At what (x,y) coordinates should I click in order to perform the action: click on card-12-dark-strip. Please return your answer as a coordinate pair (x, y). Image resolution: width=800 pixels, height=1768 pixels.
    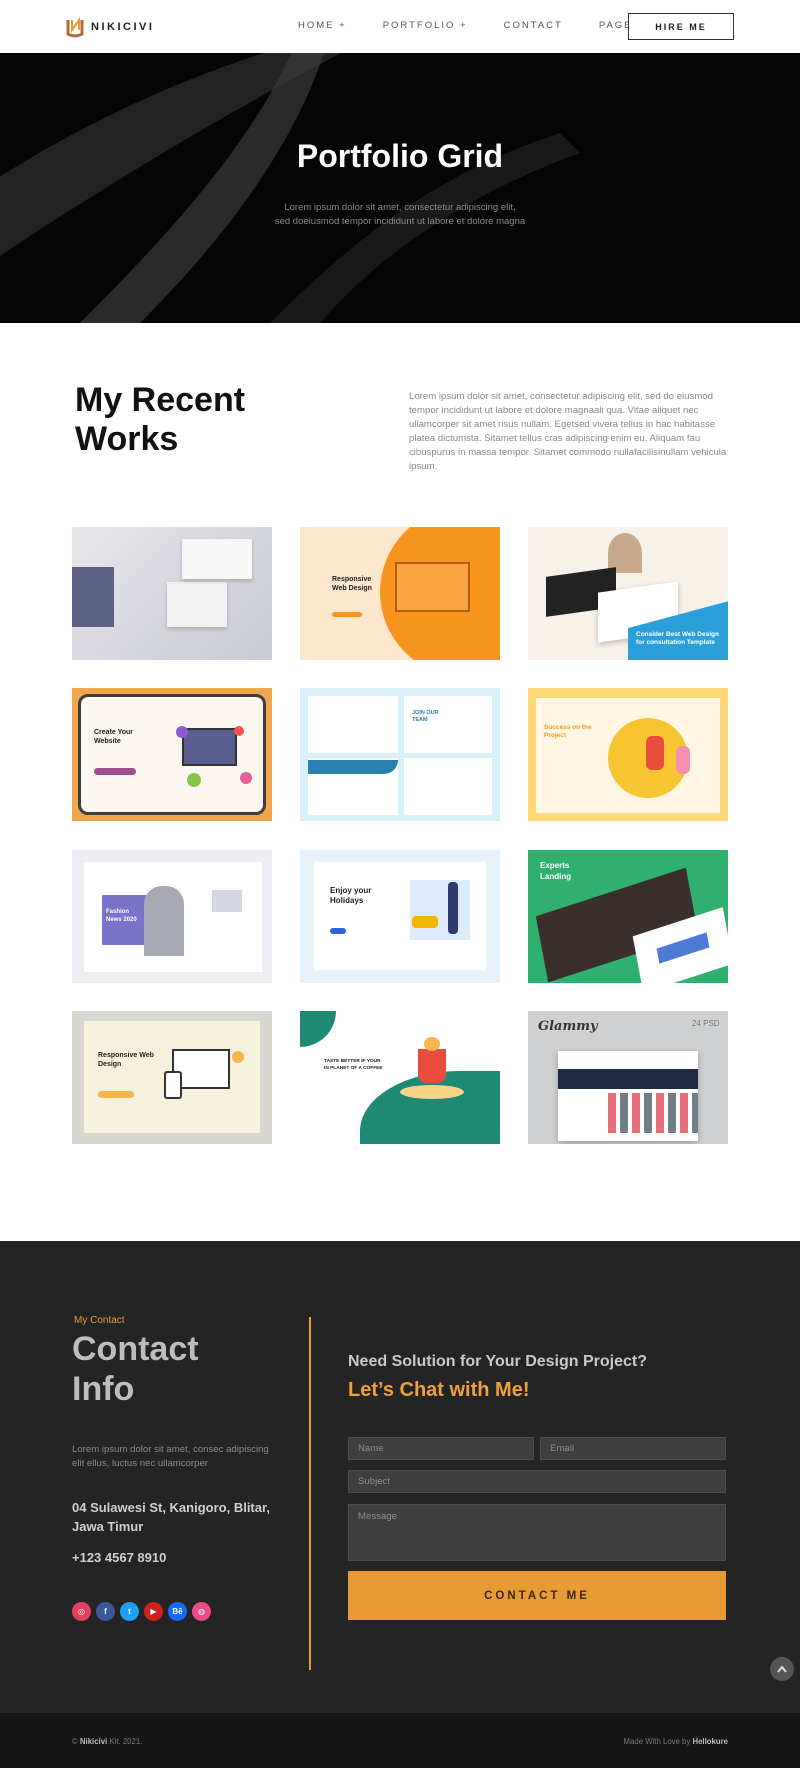
    Looking at the image, I should click on (628, 1079).